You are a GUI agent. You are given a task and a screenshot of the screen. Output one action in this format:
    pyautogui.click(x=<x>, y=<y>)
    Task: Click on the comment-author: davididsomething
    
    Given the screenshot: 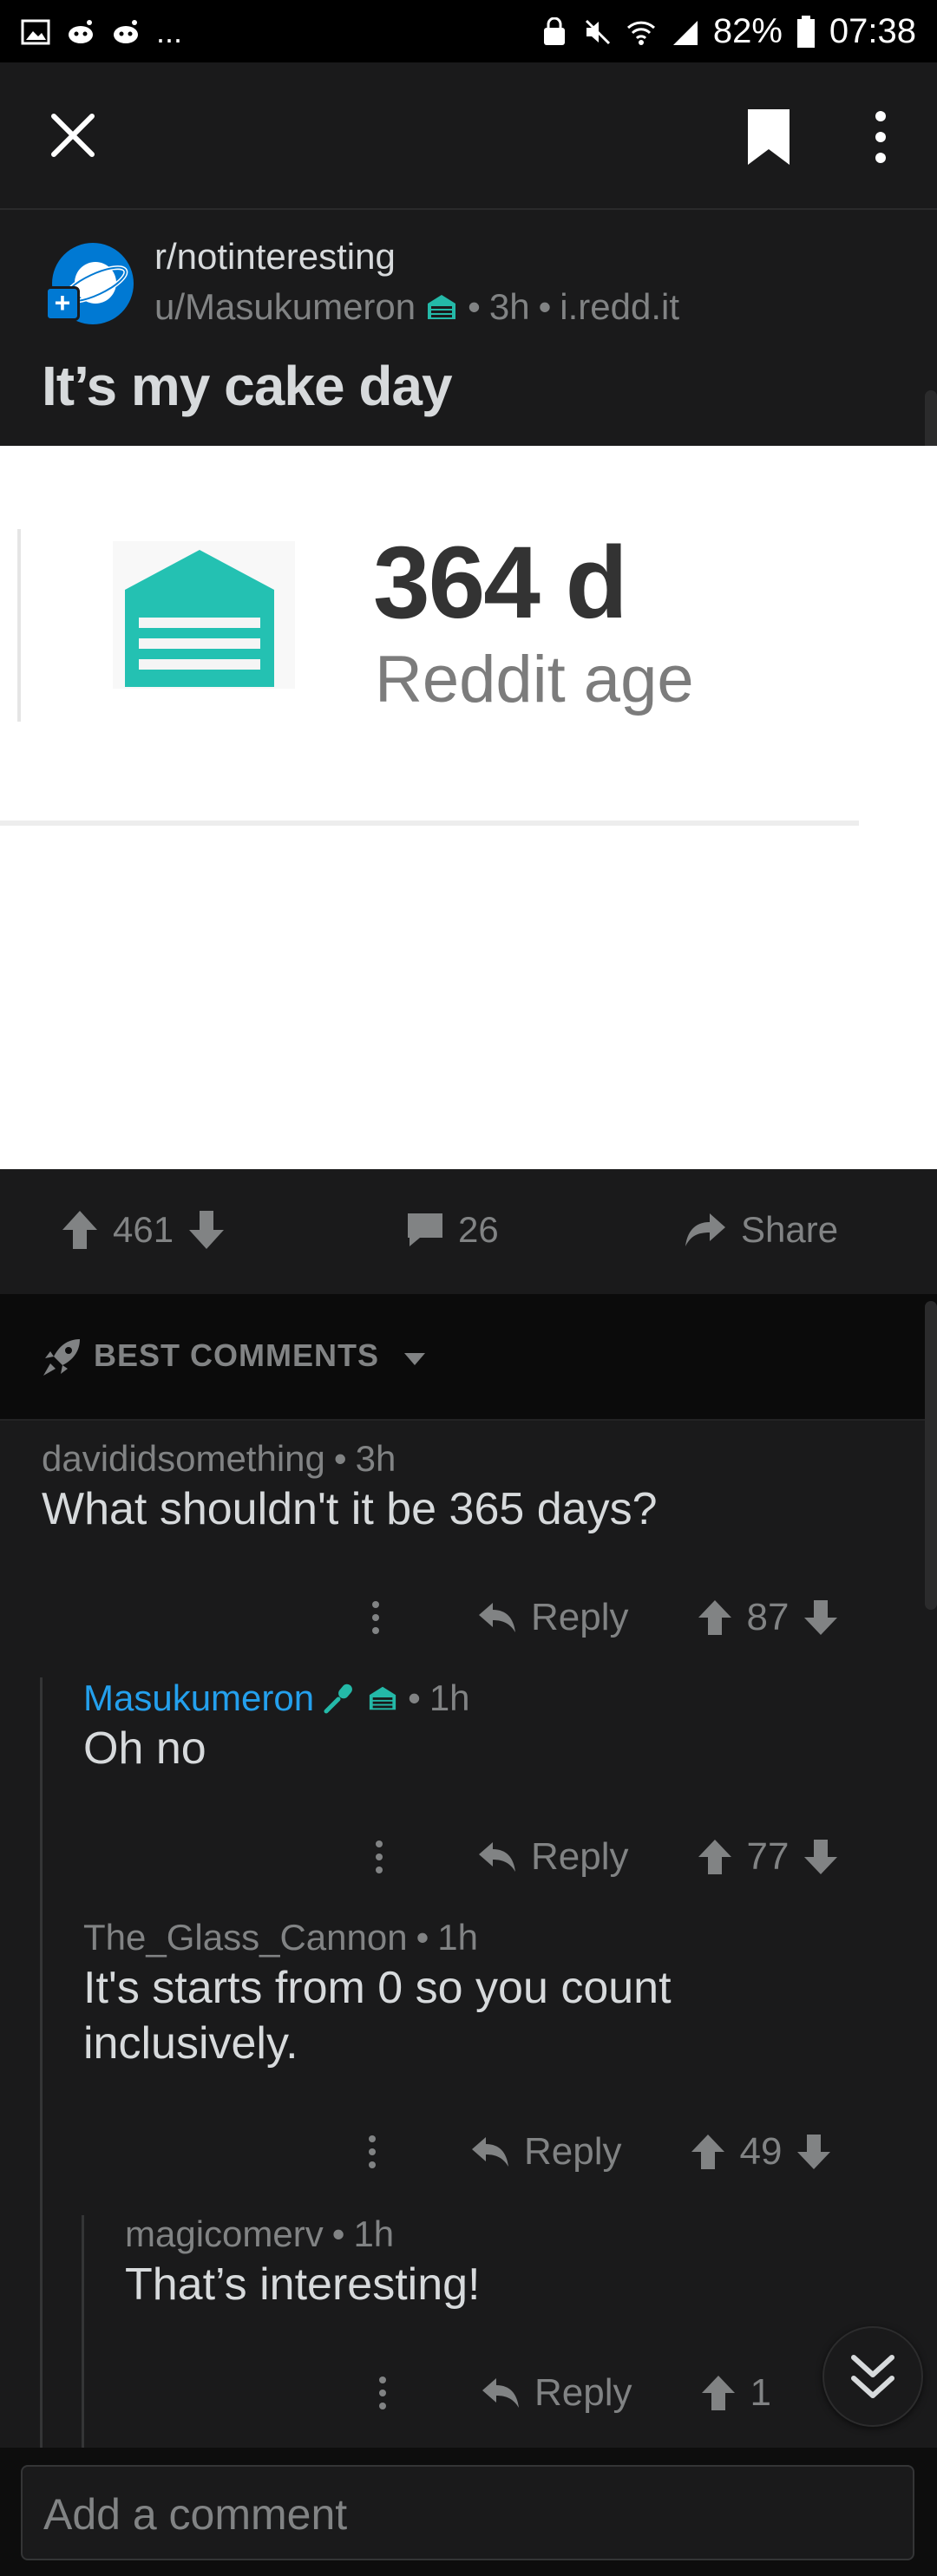 What is the action you would take?
    pyautogui.click(x=183, y=1459)
    